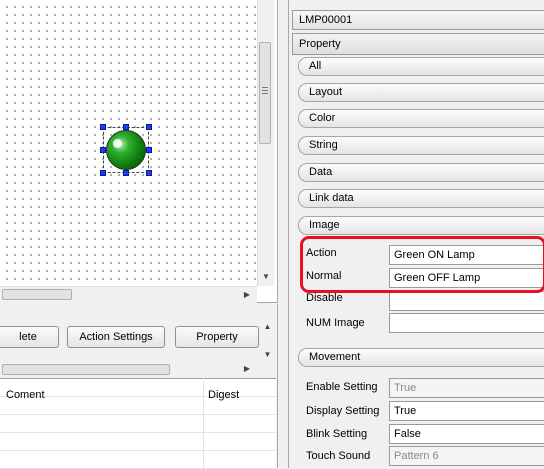 This screenshot has height=469, width=544. I want to click on prop-value-enable-setting: True, so click(466, 388).